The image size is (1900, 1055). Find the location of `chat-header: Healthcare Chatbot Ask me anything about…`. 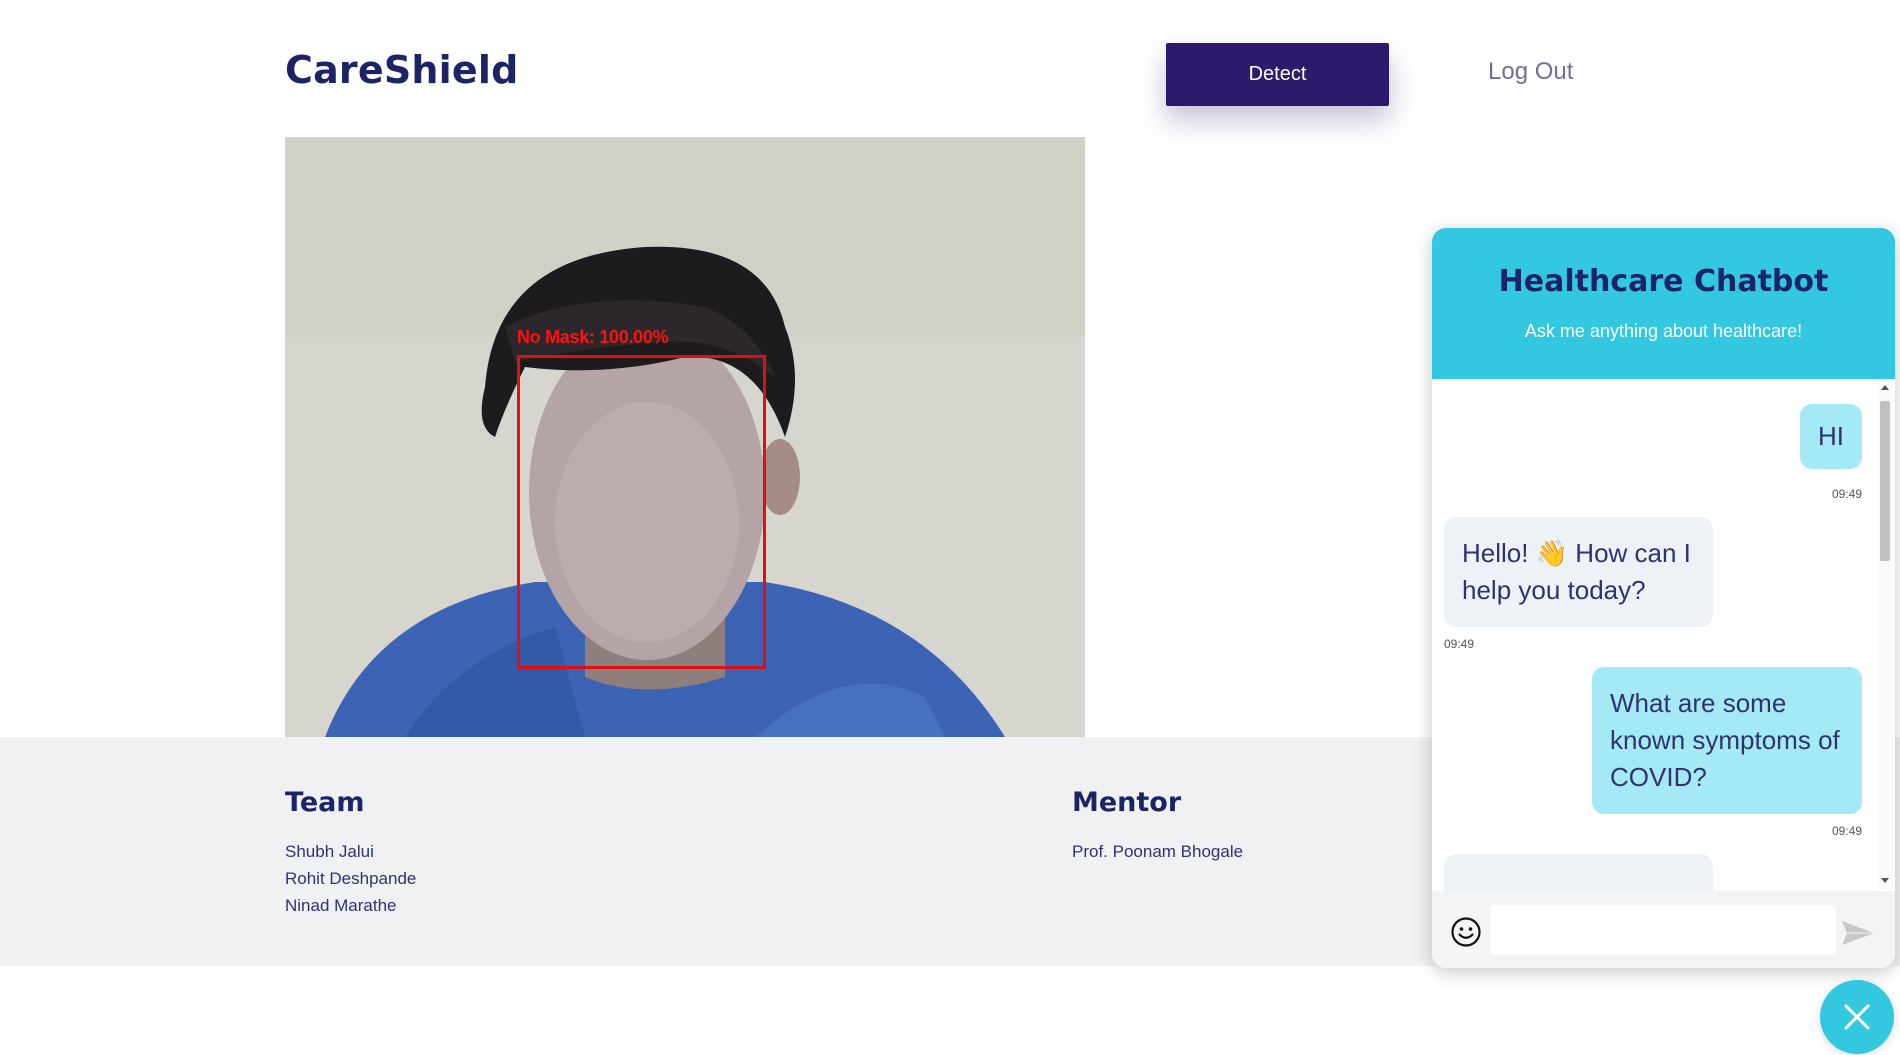

chat-header: Healthcare Chatbot Ask me anything about… is located at coordinates (1663, 303).